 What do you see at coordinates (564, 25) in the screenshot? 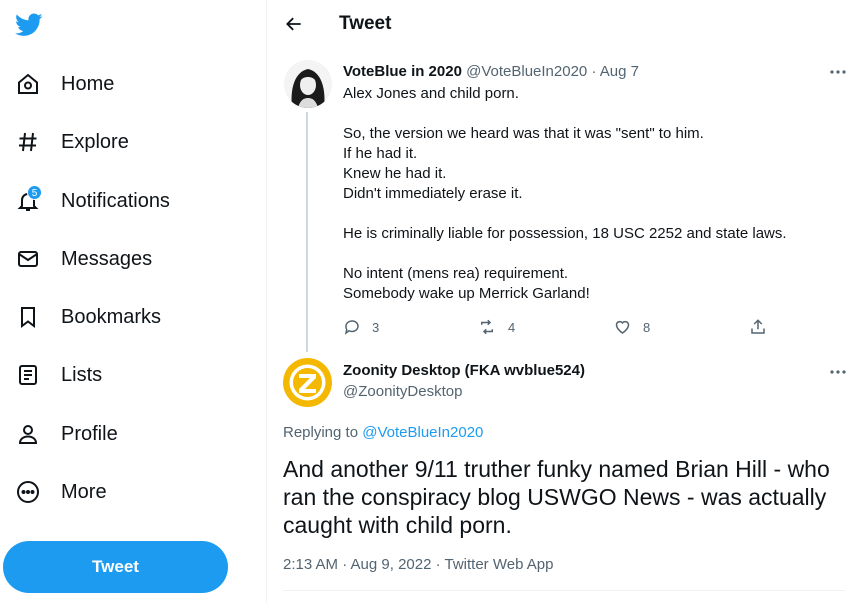
I see `page-header: Tweet` at bounding box center [564, 25].